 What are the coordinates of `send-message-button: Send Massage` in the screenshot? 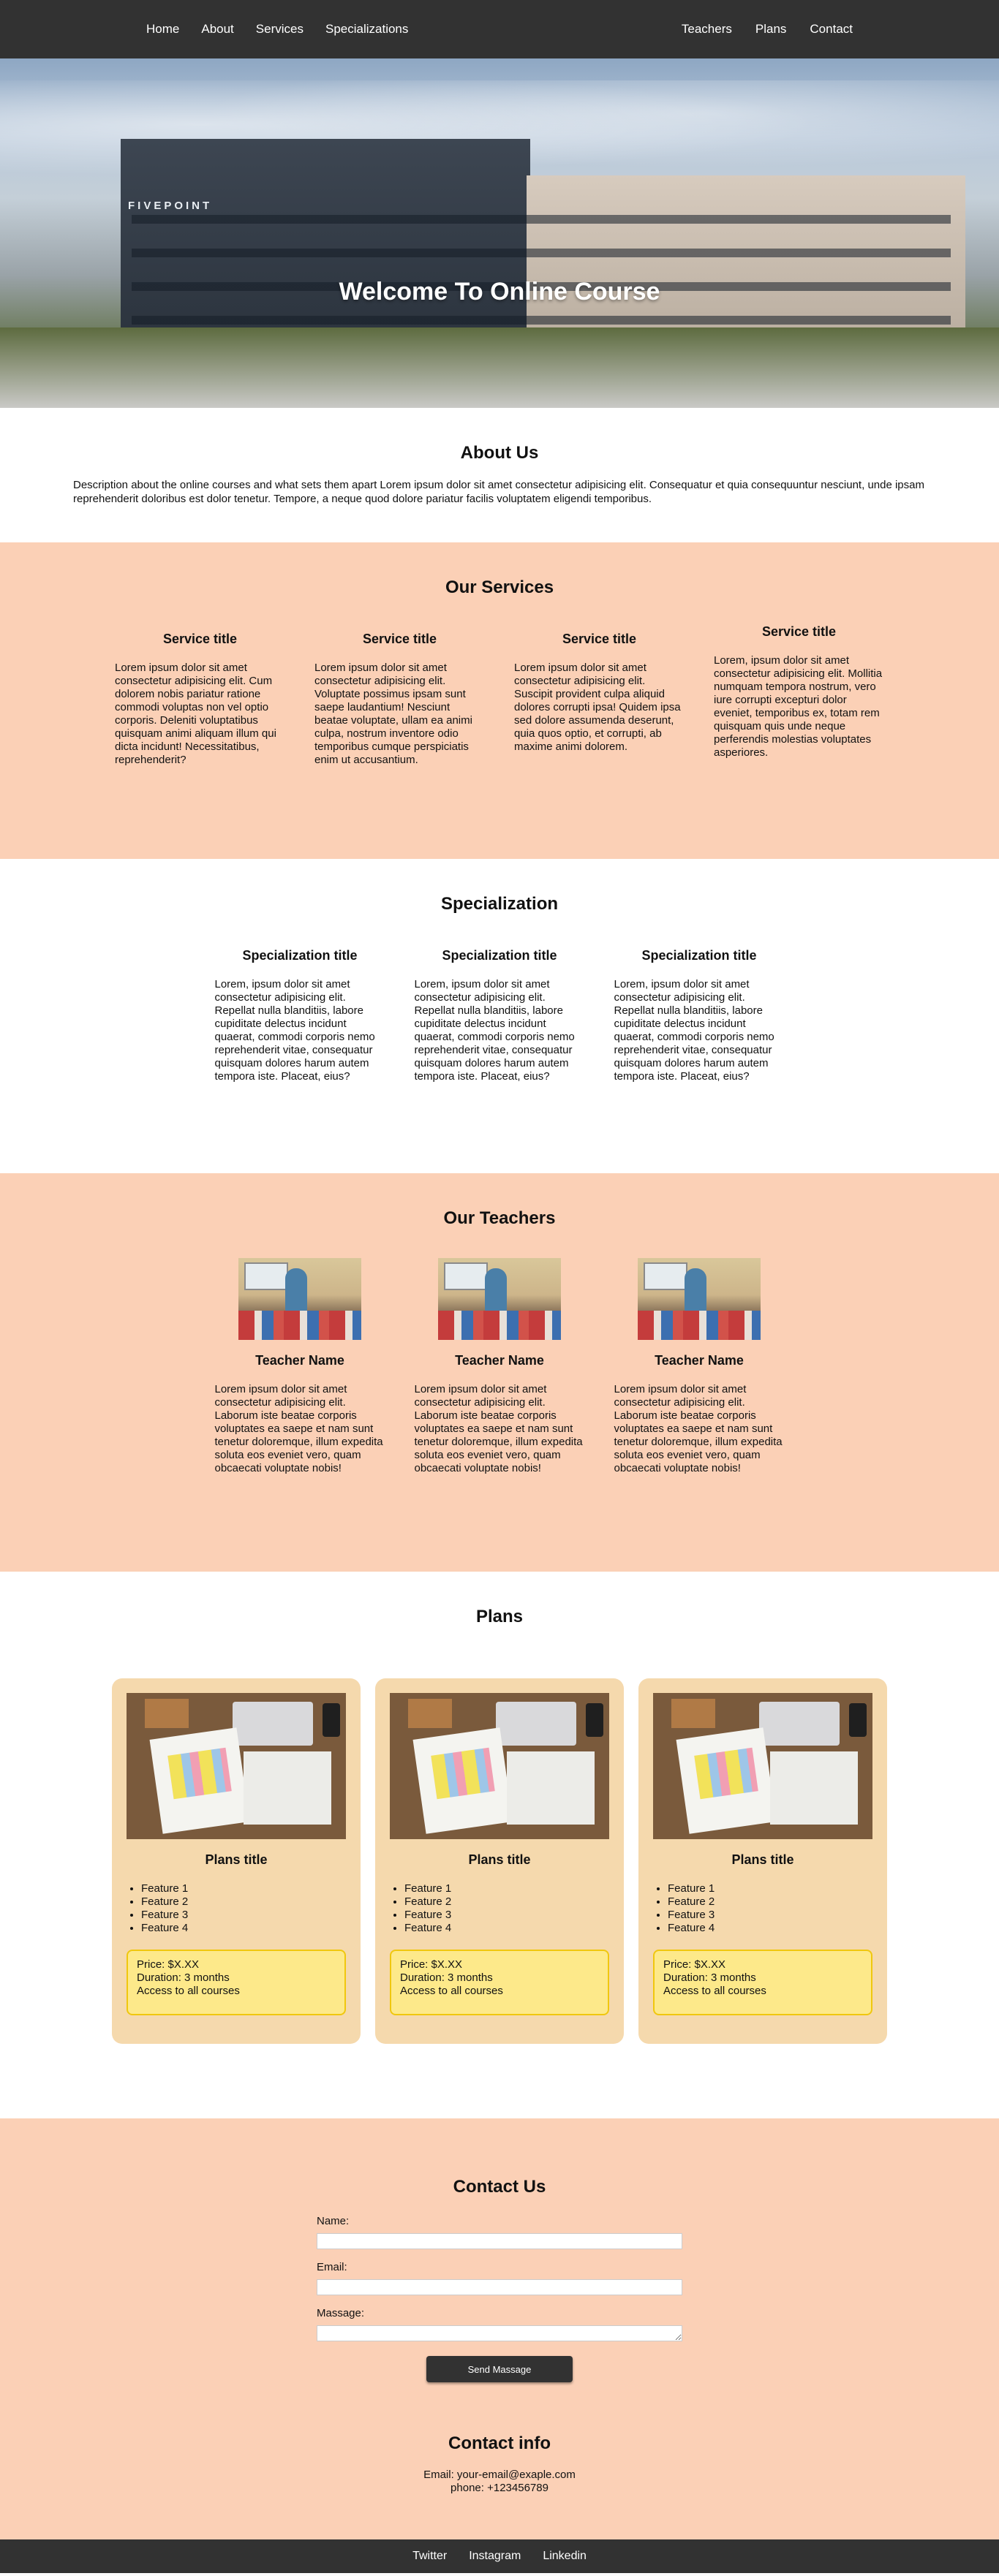 It's located at (499, 2369).